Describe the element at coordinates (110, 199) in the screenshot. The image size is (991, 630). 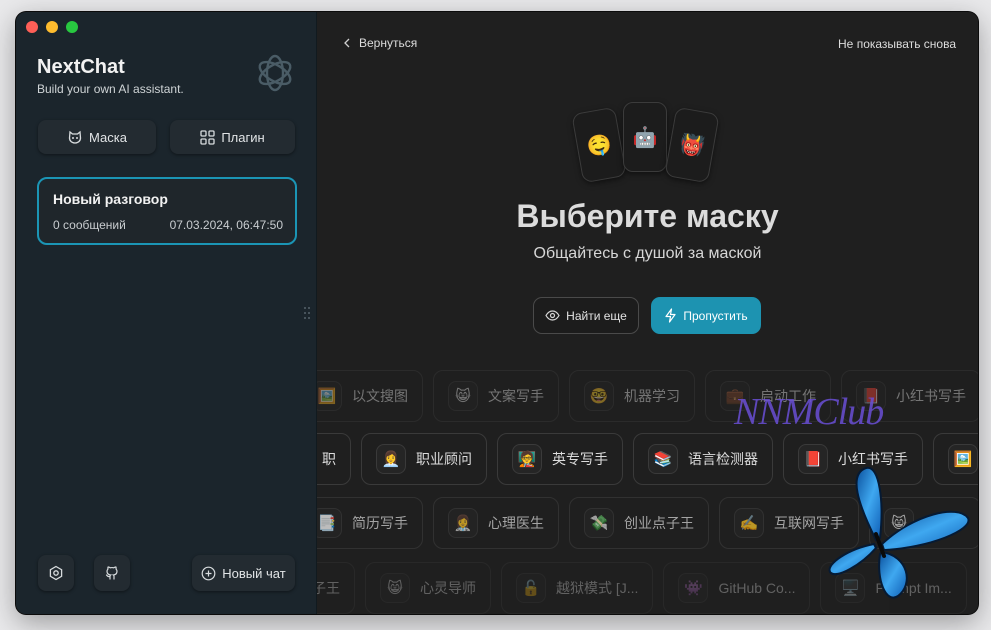
I see `chat-title: Новый разговор` at that location.